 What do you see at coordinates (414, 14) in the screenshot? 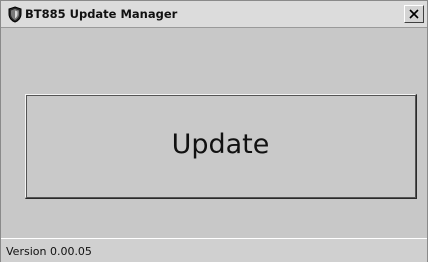
I see `close-button` at bounding box center [414, 14].